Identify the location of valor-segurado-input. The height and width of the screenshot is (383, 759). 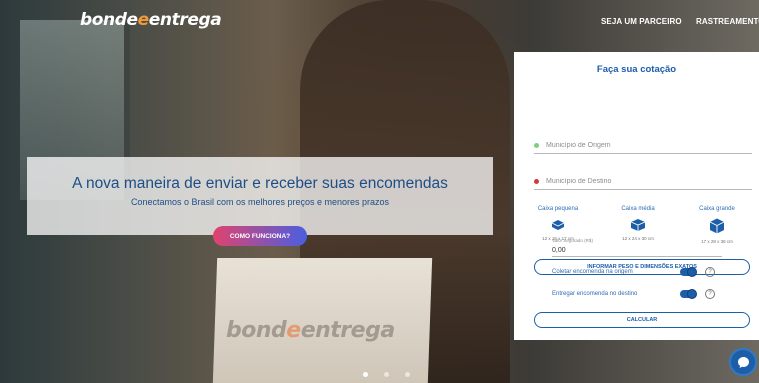
(637, 251).